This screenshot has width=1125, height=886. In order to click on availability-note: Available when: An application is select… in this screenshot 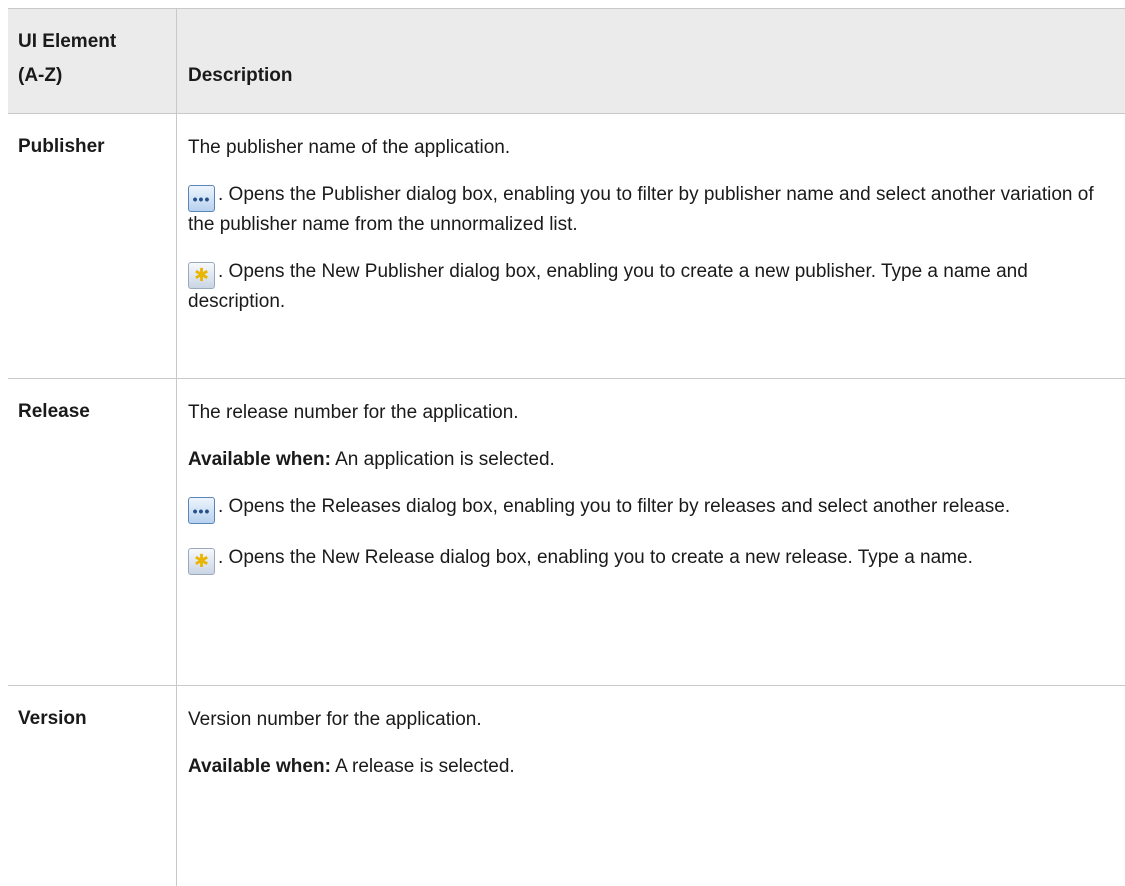, I will do `click(651, 460)`.